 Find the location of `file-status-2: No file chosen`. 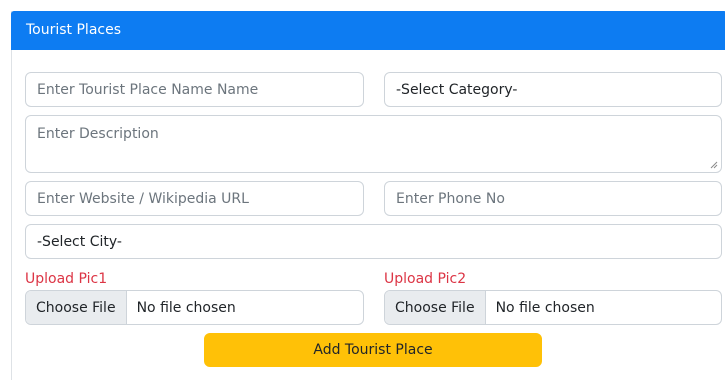

file-status-2: No file chosen is located at coordinates (545, 307).